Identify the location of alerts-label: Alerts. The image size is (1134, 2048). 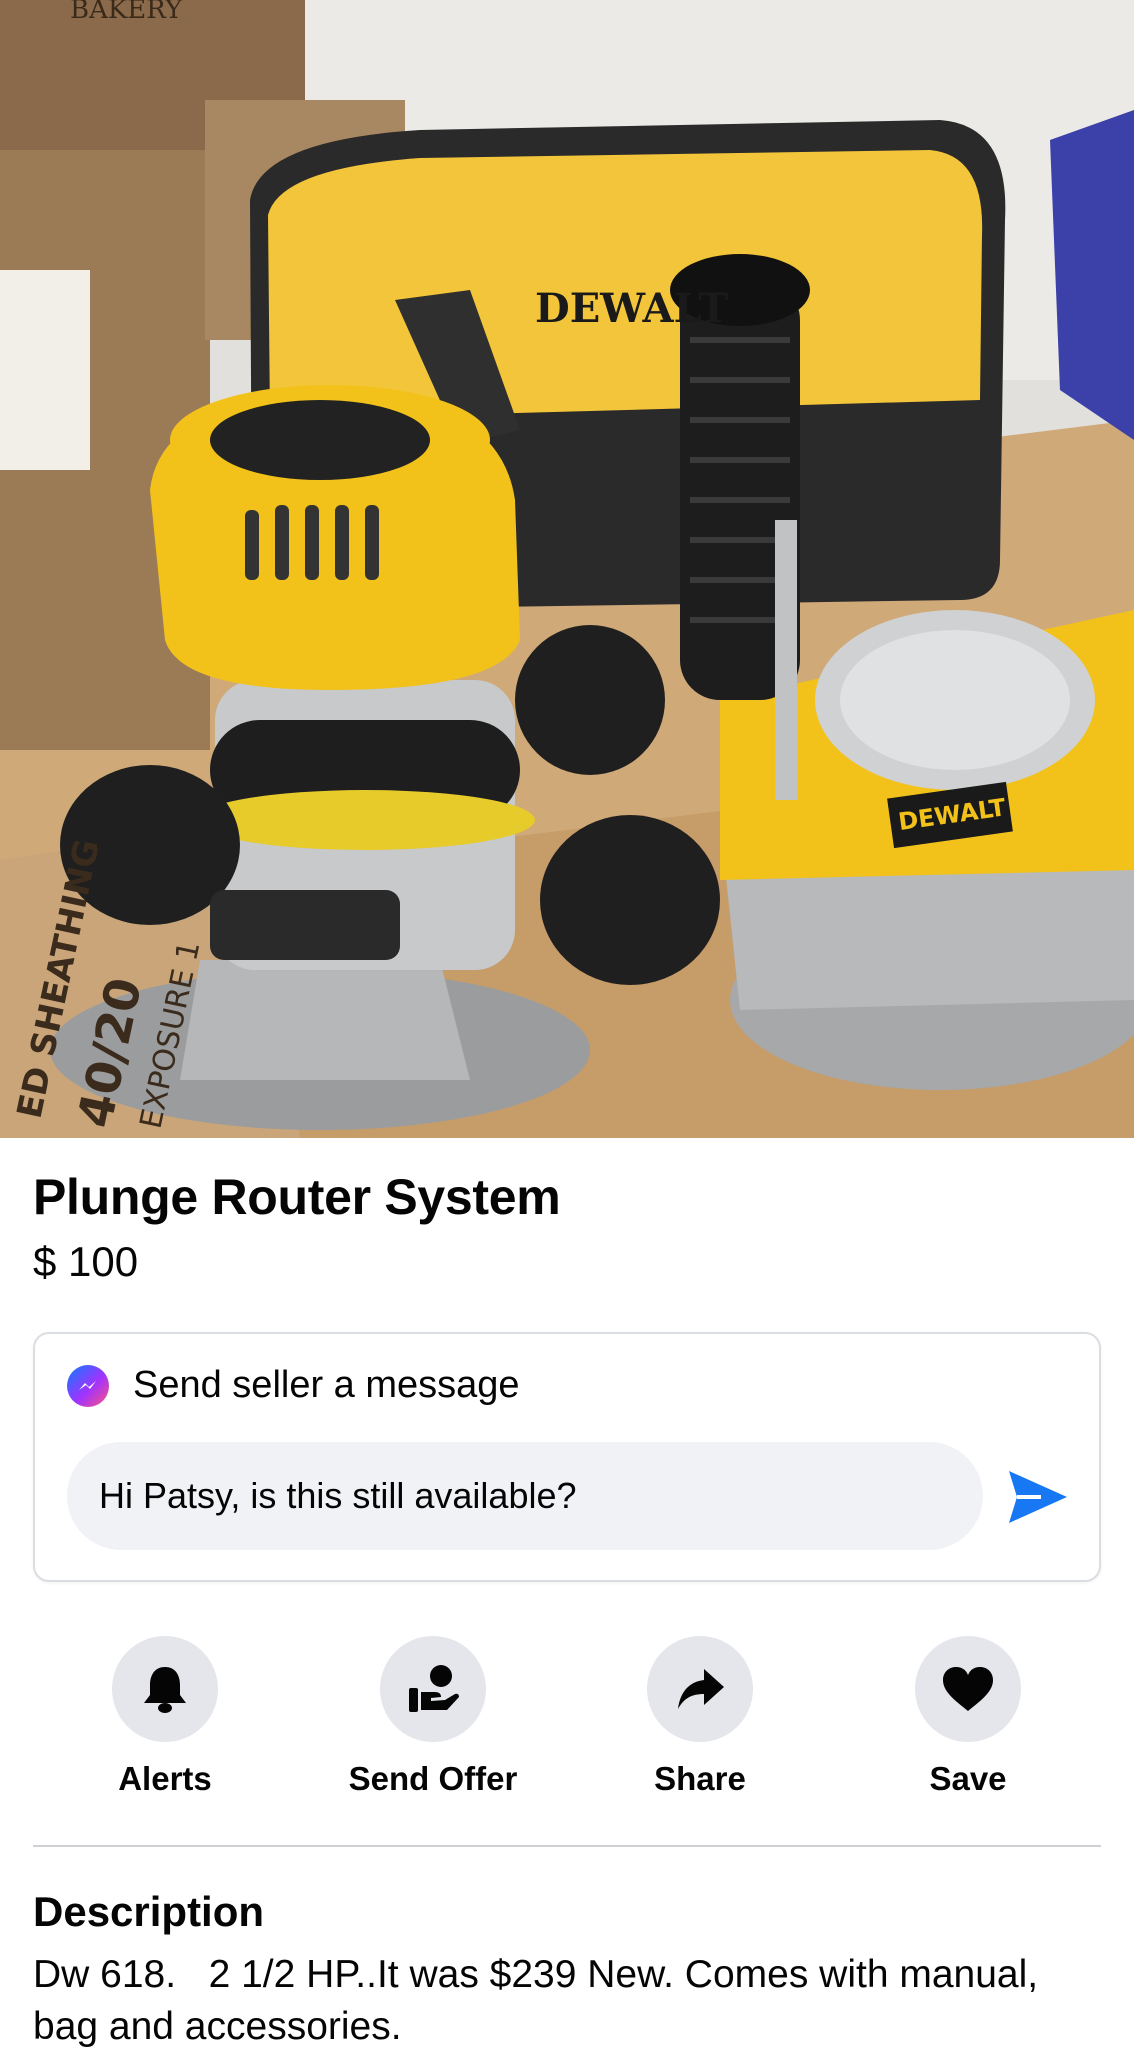
(165, 1778).